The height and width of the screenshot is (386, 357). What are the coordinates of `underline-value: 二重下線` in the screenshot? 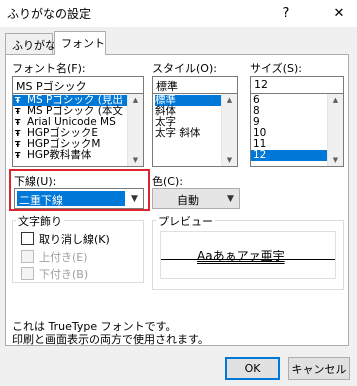 It's located at (41, 200).